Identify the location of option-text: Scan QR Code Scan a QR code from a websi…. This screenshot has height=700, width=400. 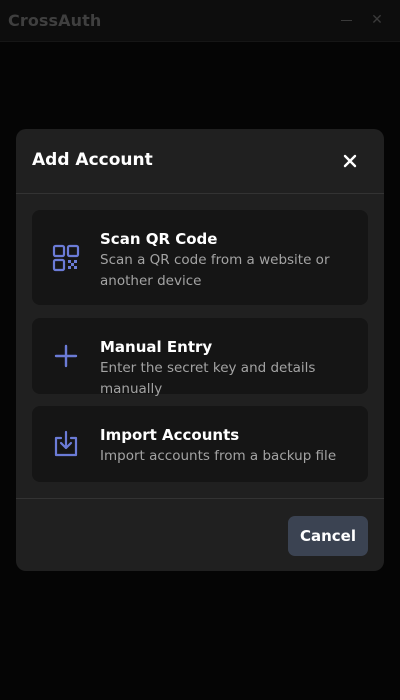
(229, 260).